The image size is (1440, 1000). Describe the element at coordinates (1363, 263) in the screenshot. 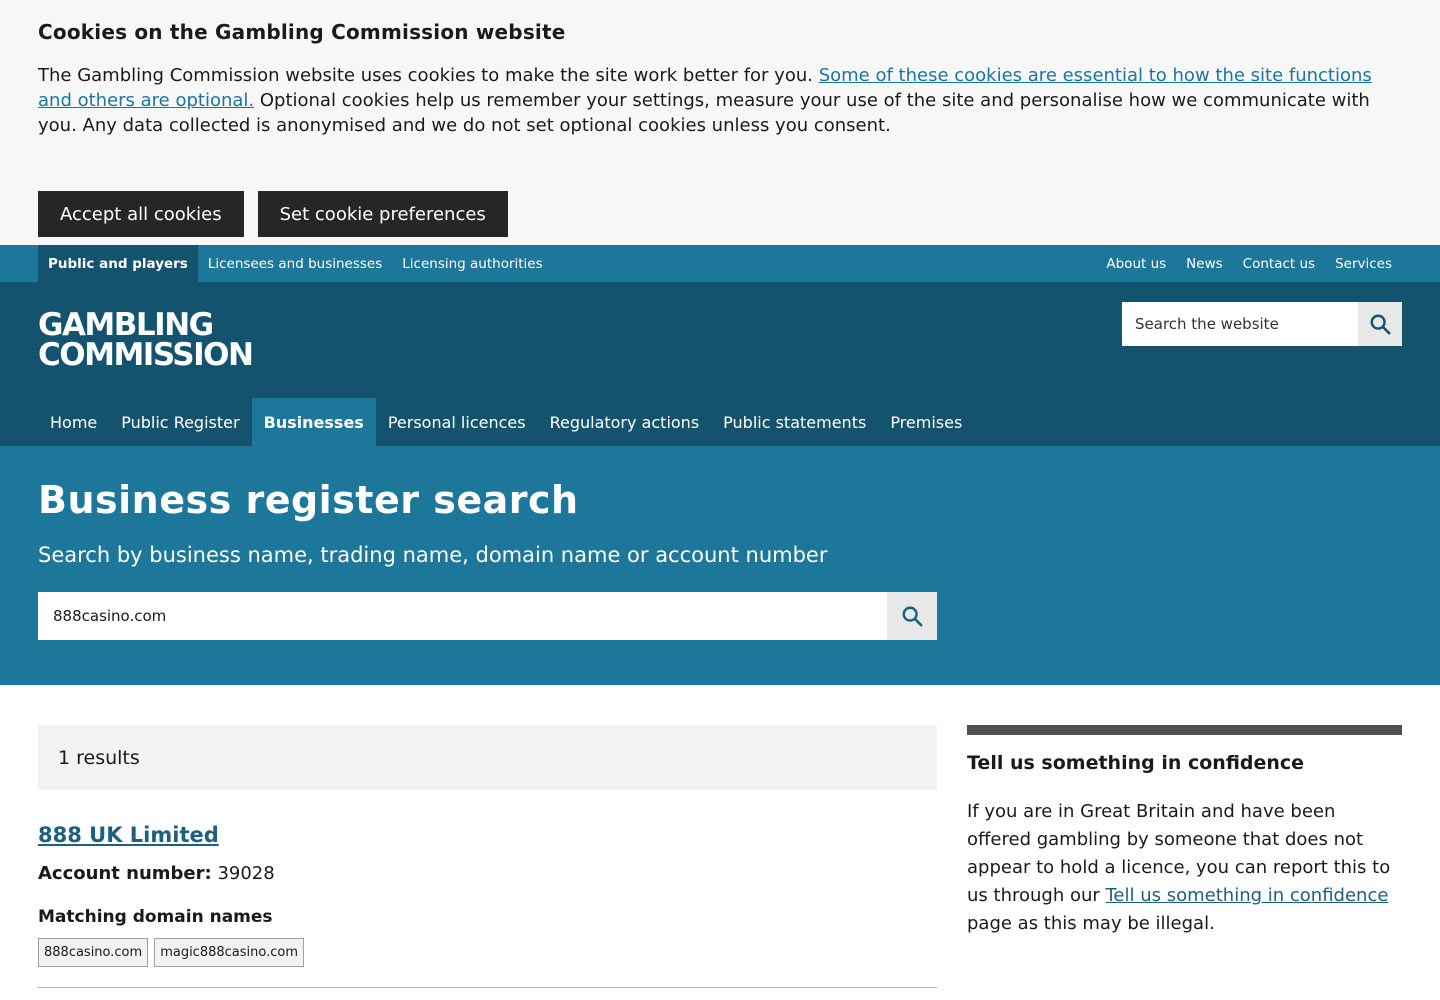

I see `nav-services: Services` at that location.